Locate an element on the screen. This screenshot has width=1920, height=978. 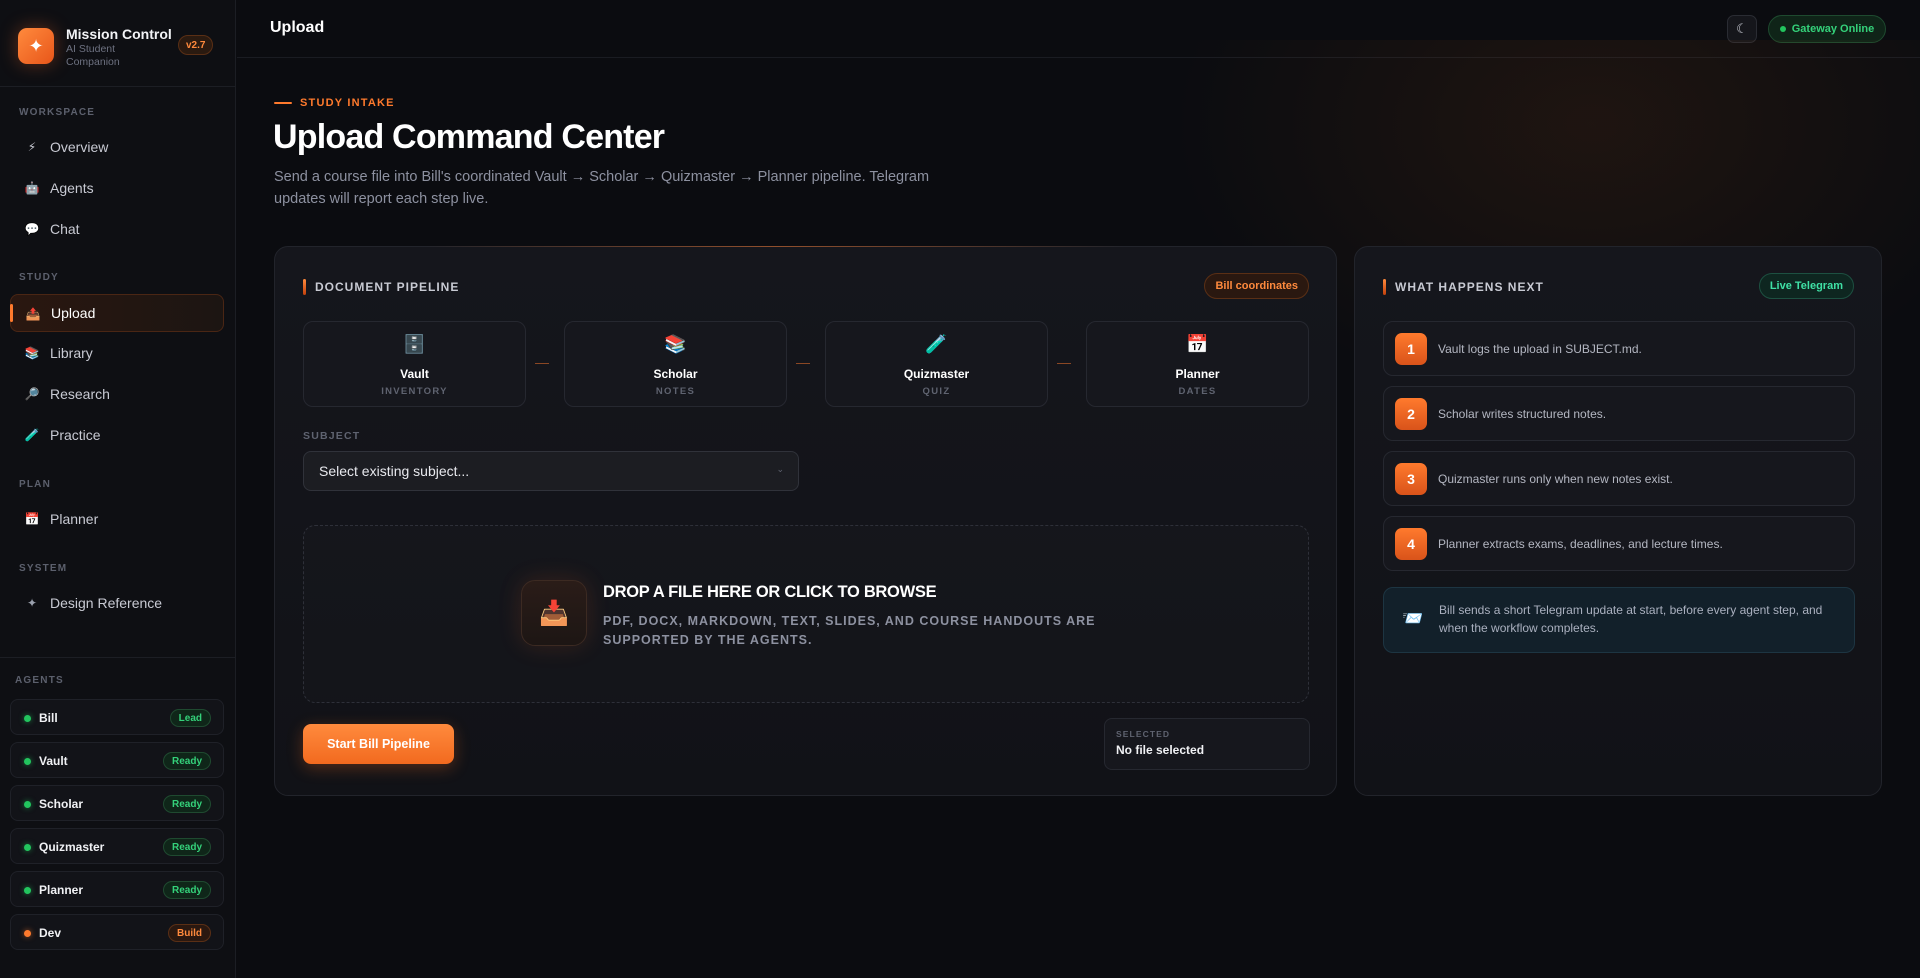
dropzone-title: DROP A FILE HERE OR CLICK TO BROWSE is located at coordinates (770, 592).